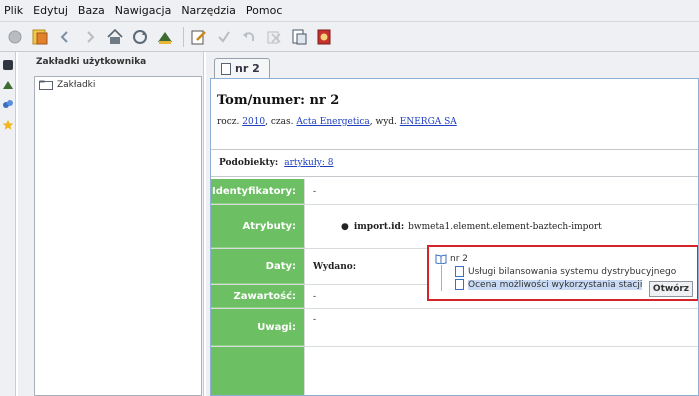  I want to click on row-notes: Uwagi: -, so click(454, 328).